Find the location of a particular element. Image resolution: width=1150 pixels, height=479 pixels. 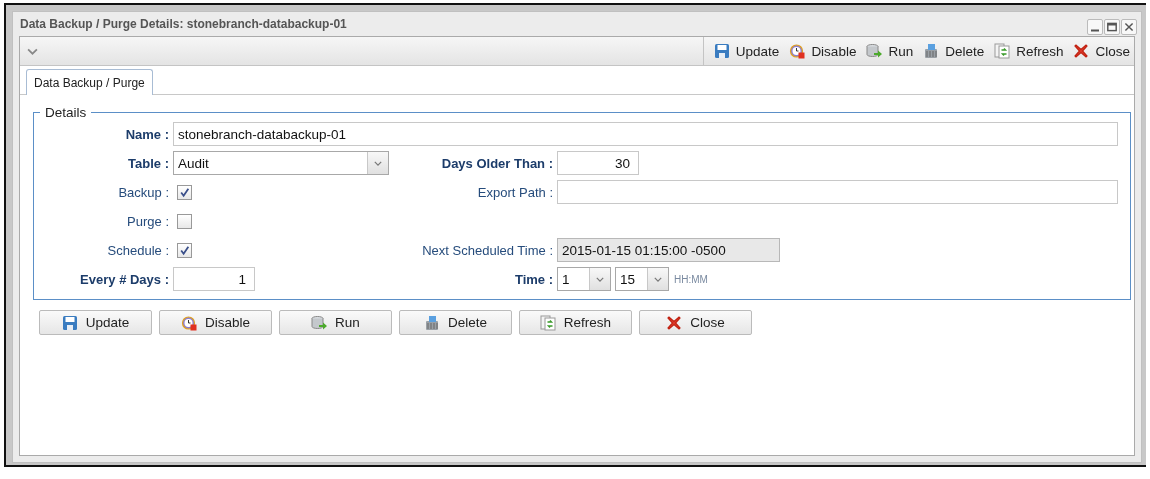

field-label: Schedule : is located at coordinates (138, 250).